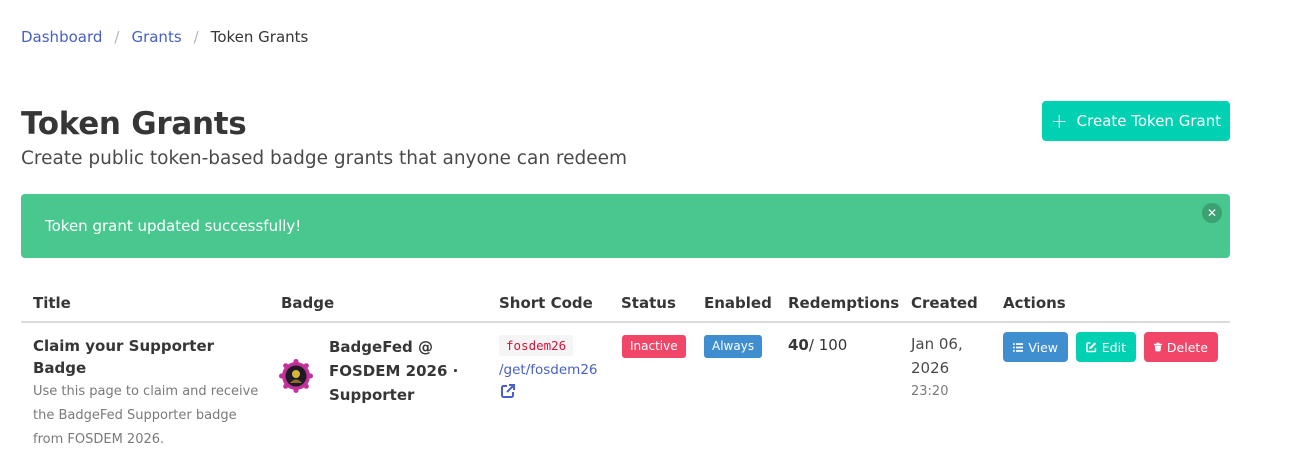 Image resolution: width=1302 pixels, height=460 pixels. I want to click on created-cell: Jan 06, 2026 23:20, so click(951, 368).